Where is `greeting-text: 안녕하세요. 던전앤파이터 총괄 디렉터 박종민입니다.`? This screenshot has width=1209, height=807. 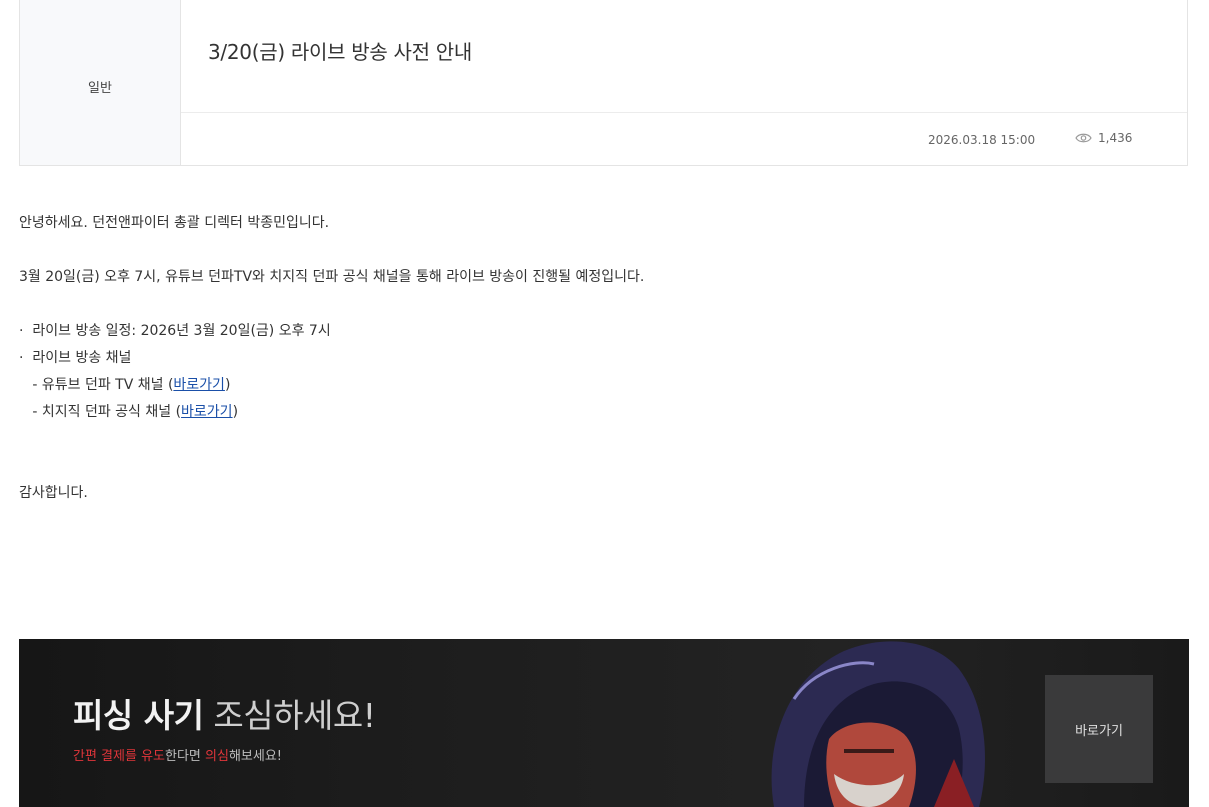 greeting-text: 안녕하세요. 던전앤파이터 총괄 디렉터 박종민입니다. is located at coordinates (174, 223).